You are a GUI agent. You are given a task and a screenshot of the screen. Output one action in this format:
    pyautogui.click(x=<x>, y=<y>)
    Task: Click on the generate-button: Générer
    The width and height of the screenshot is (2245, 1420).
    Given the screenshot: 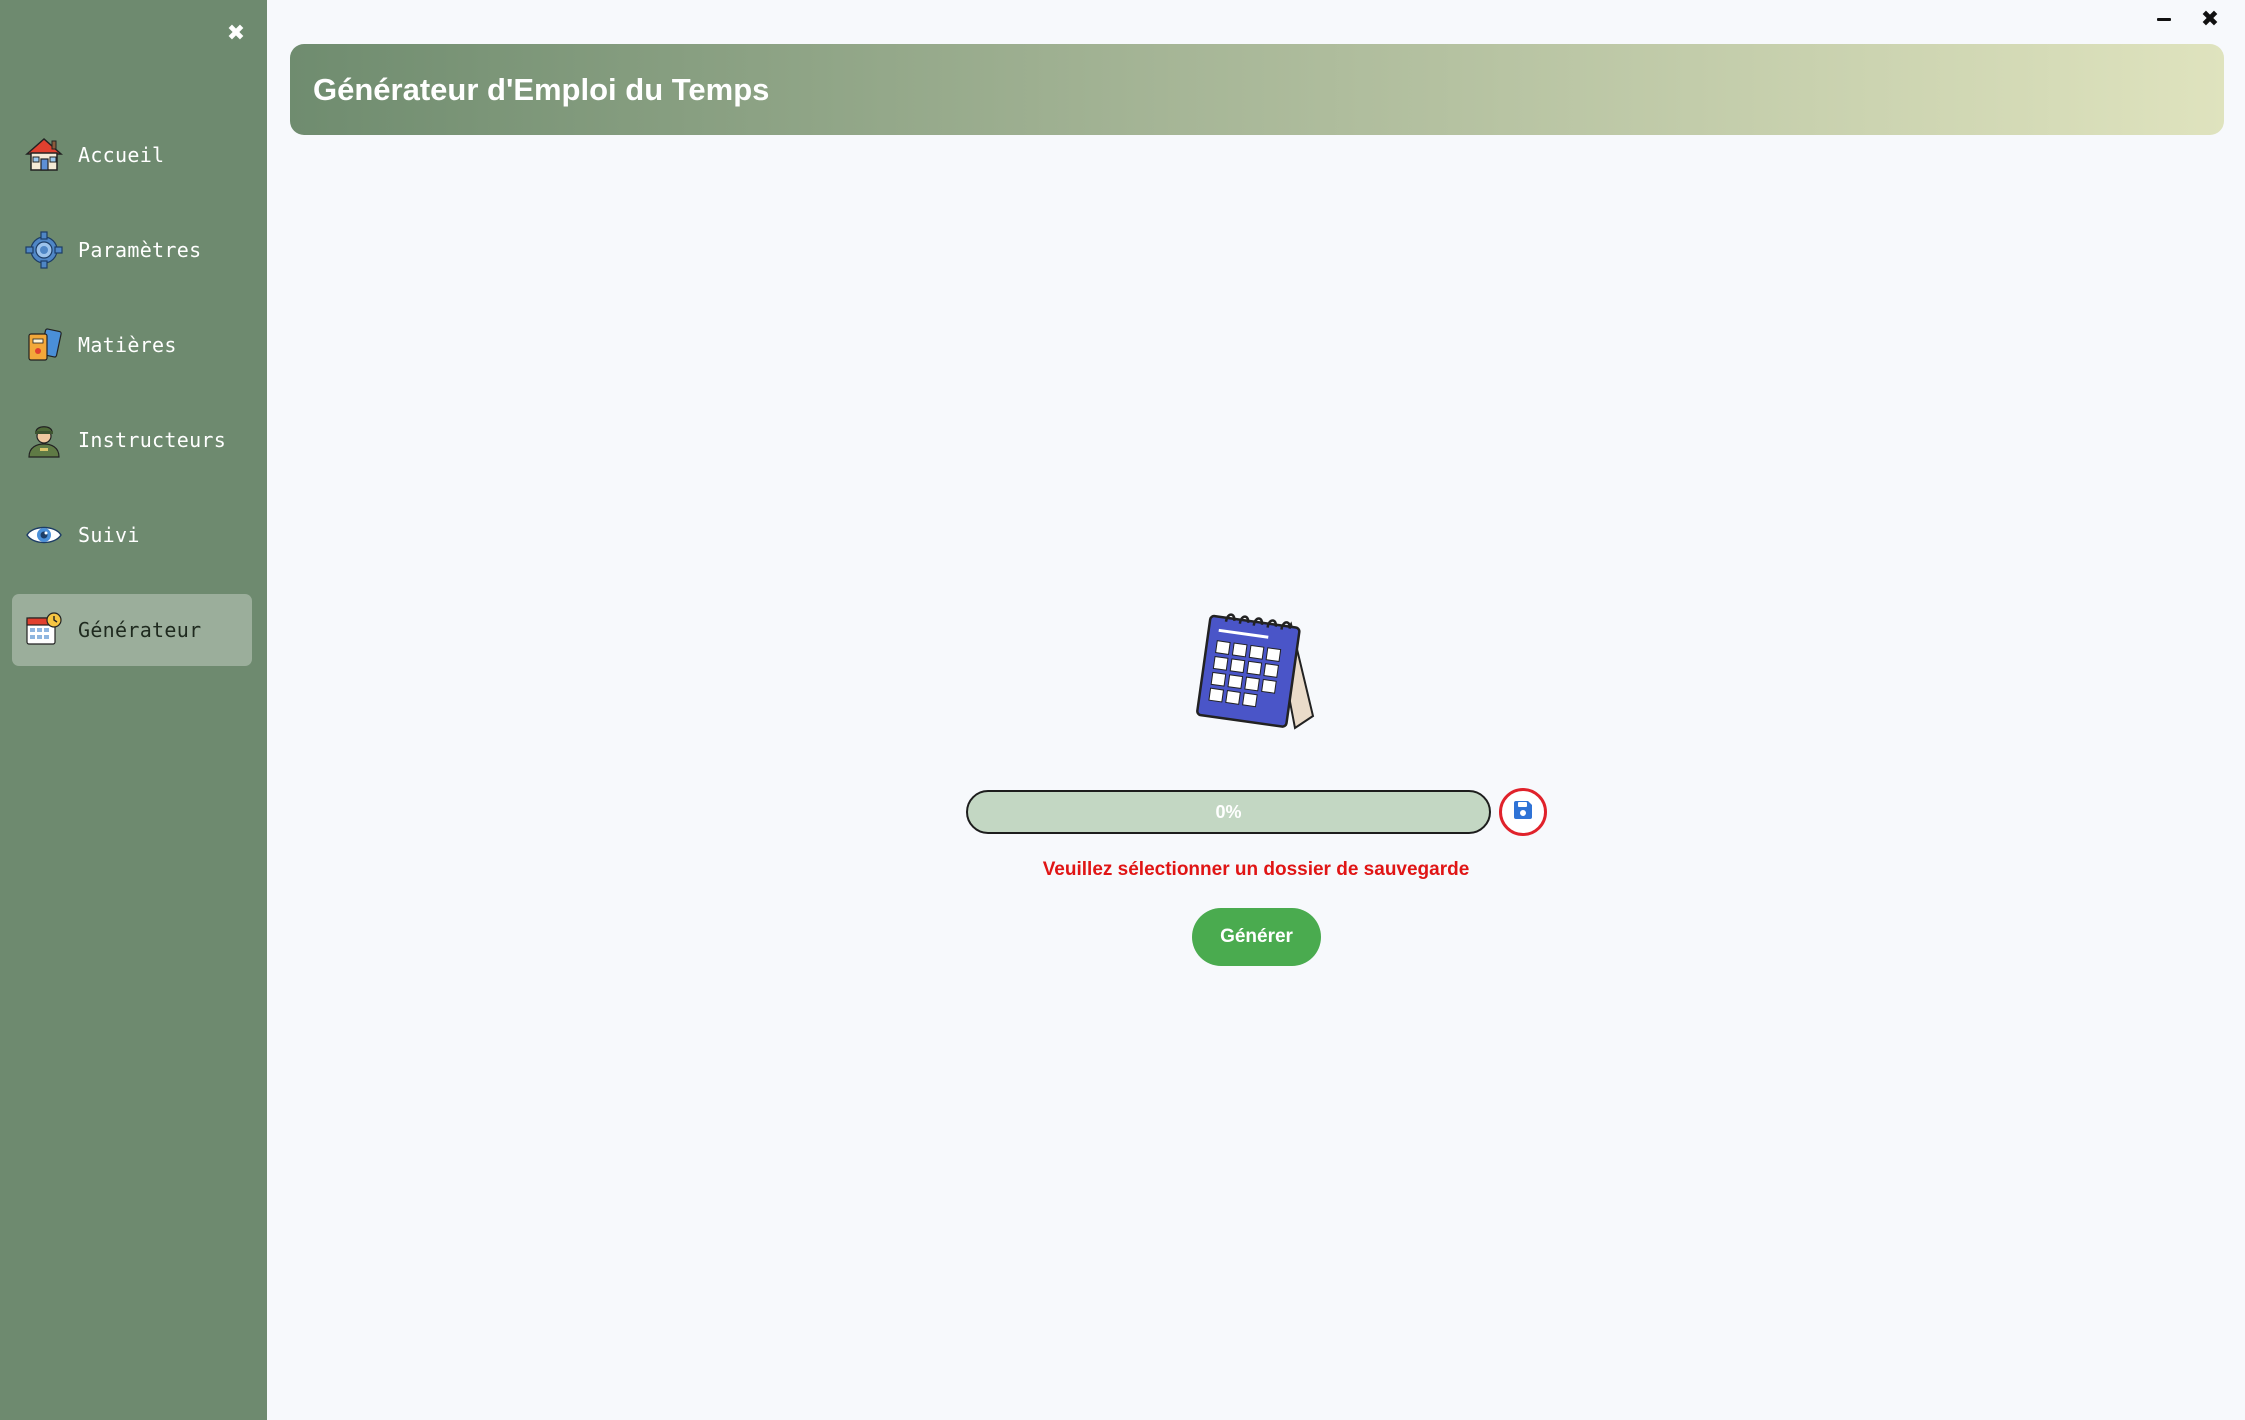 What is the action you would take?
    pyautogui.click(x=1256, y=937)
    